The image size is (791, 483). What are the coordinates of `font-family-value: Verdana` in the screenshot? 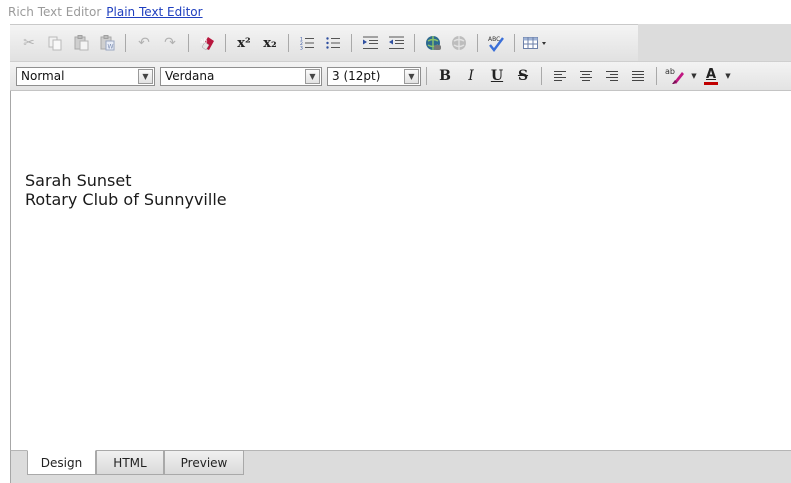 It's located at (190, 76).